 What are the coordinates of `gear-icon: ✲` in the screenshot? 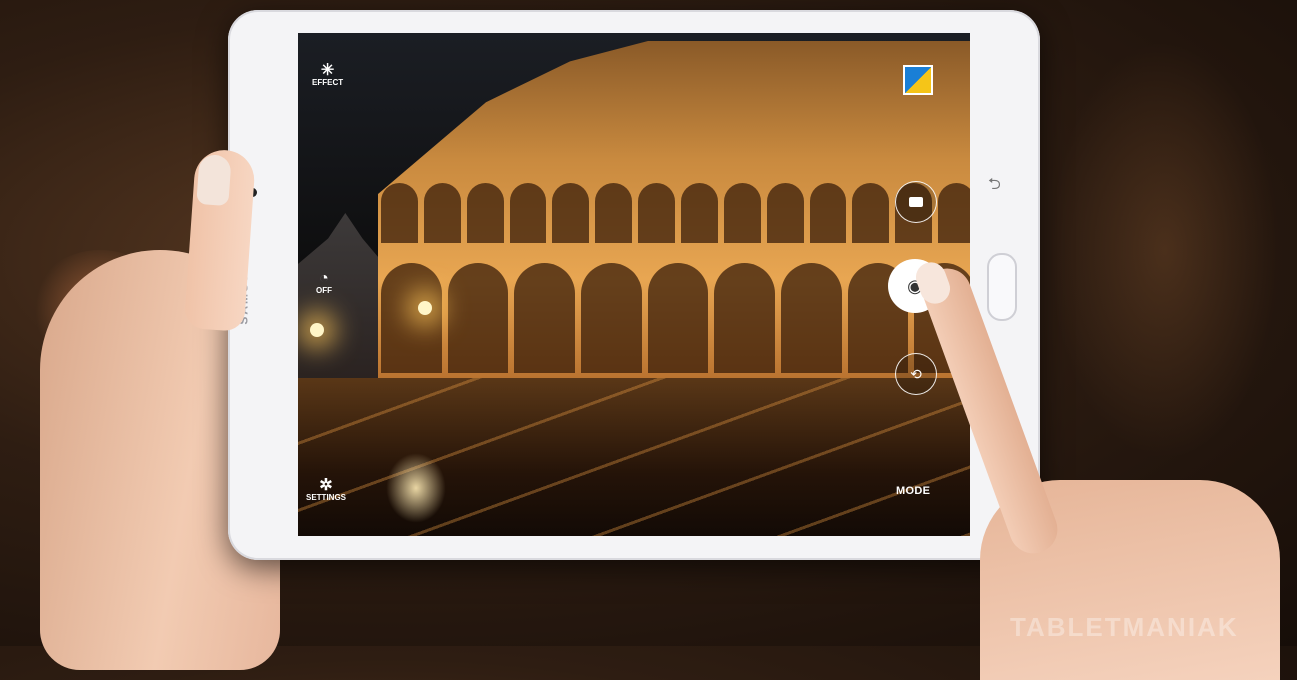 It's located at (326, 485).